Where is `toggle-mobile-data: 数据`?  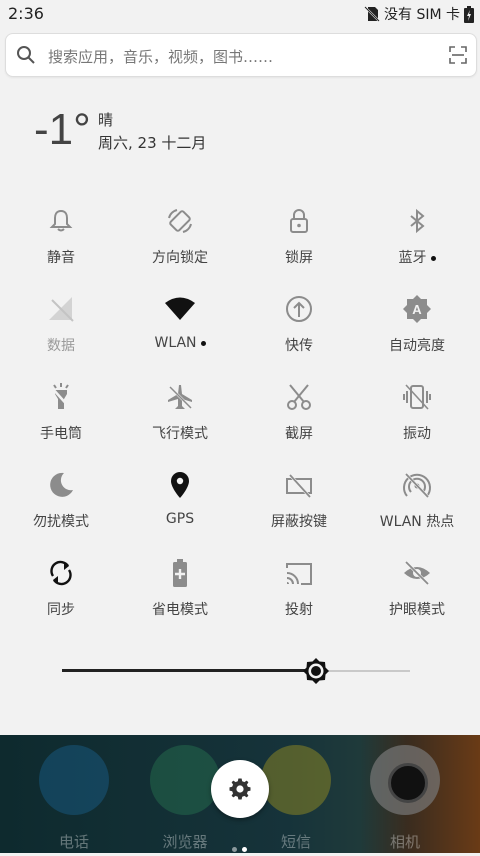 toggle-mobile-data: 数据 is located at coordinates (61, 323).